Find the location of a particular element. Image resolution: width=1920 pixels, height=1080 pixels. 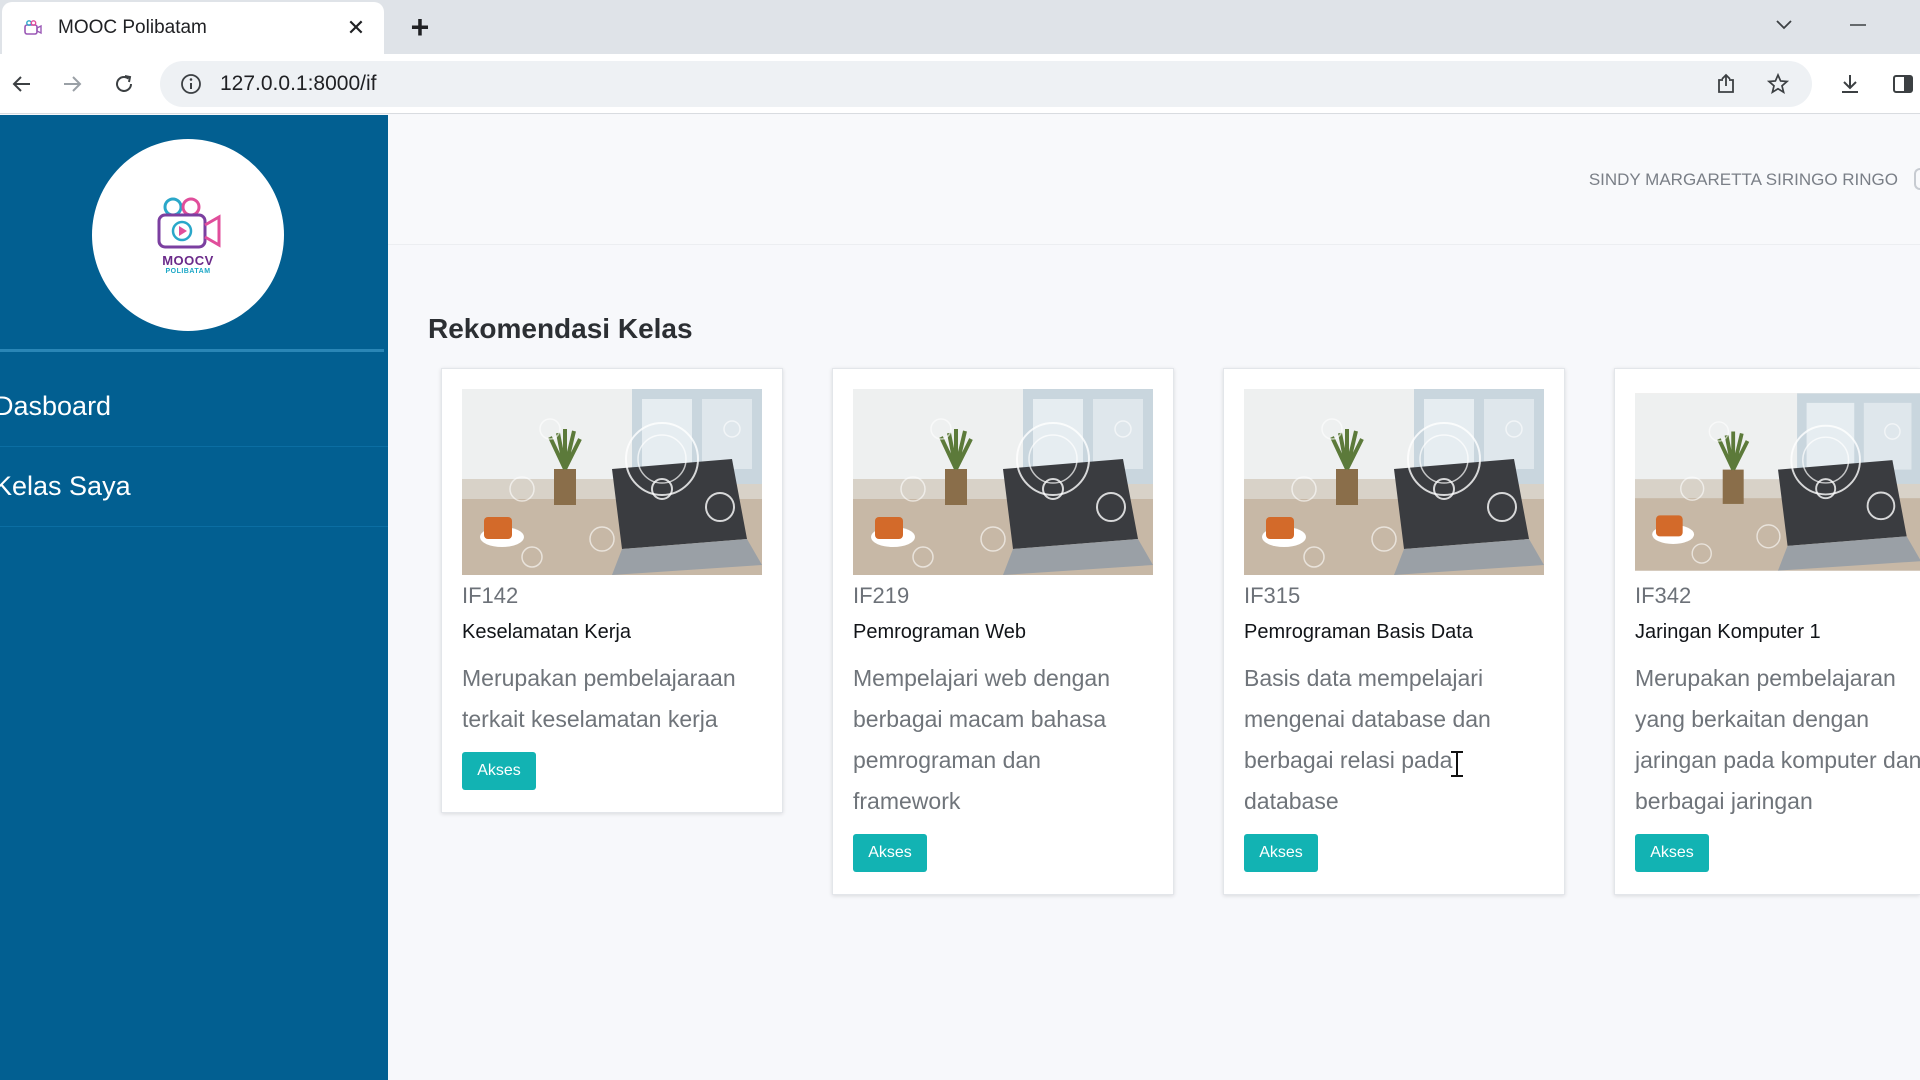

close-icon: ✕ is located at coordinates (356, 28).